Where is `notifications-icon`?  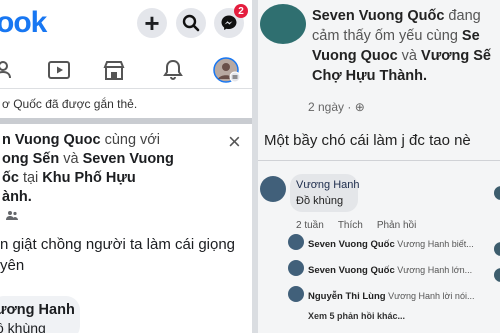 notifications-icon is located at coordinates (173, 70).